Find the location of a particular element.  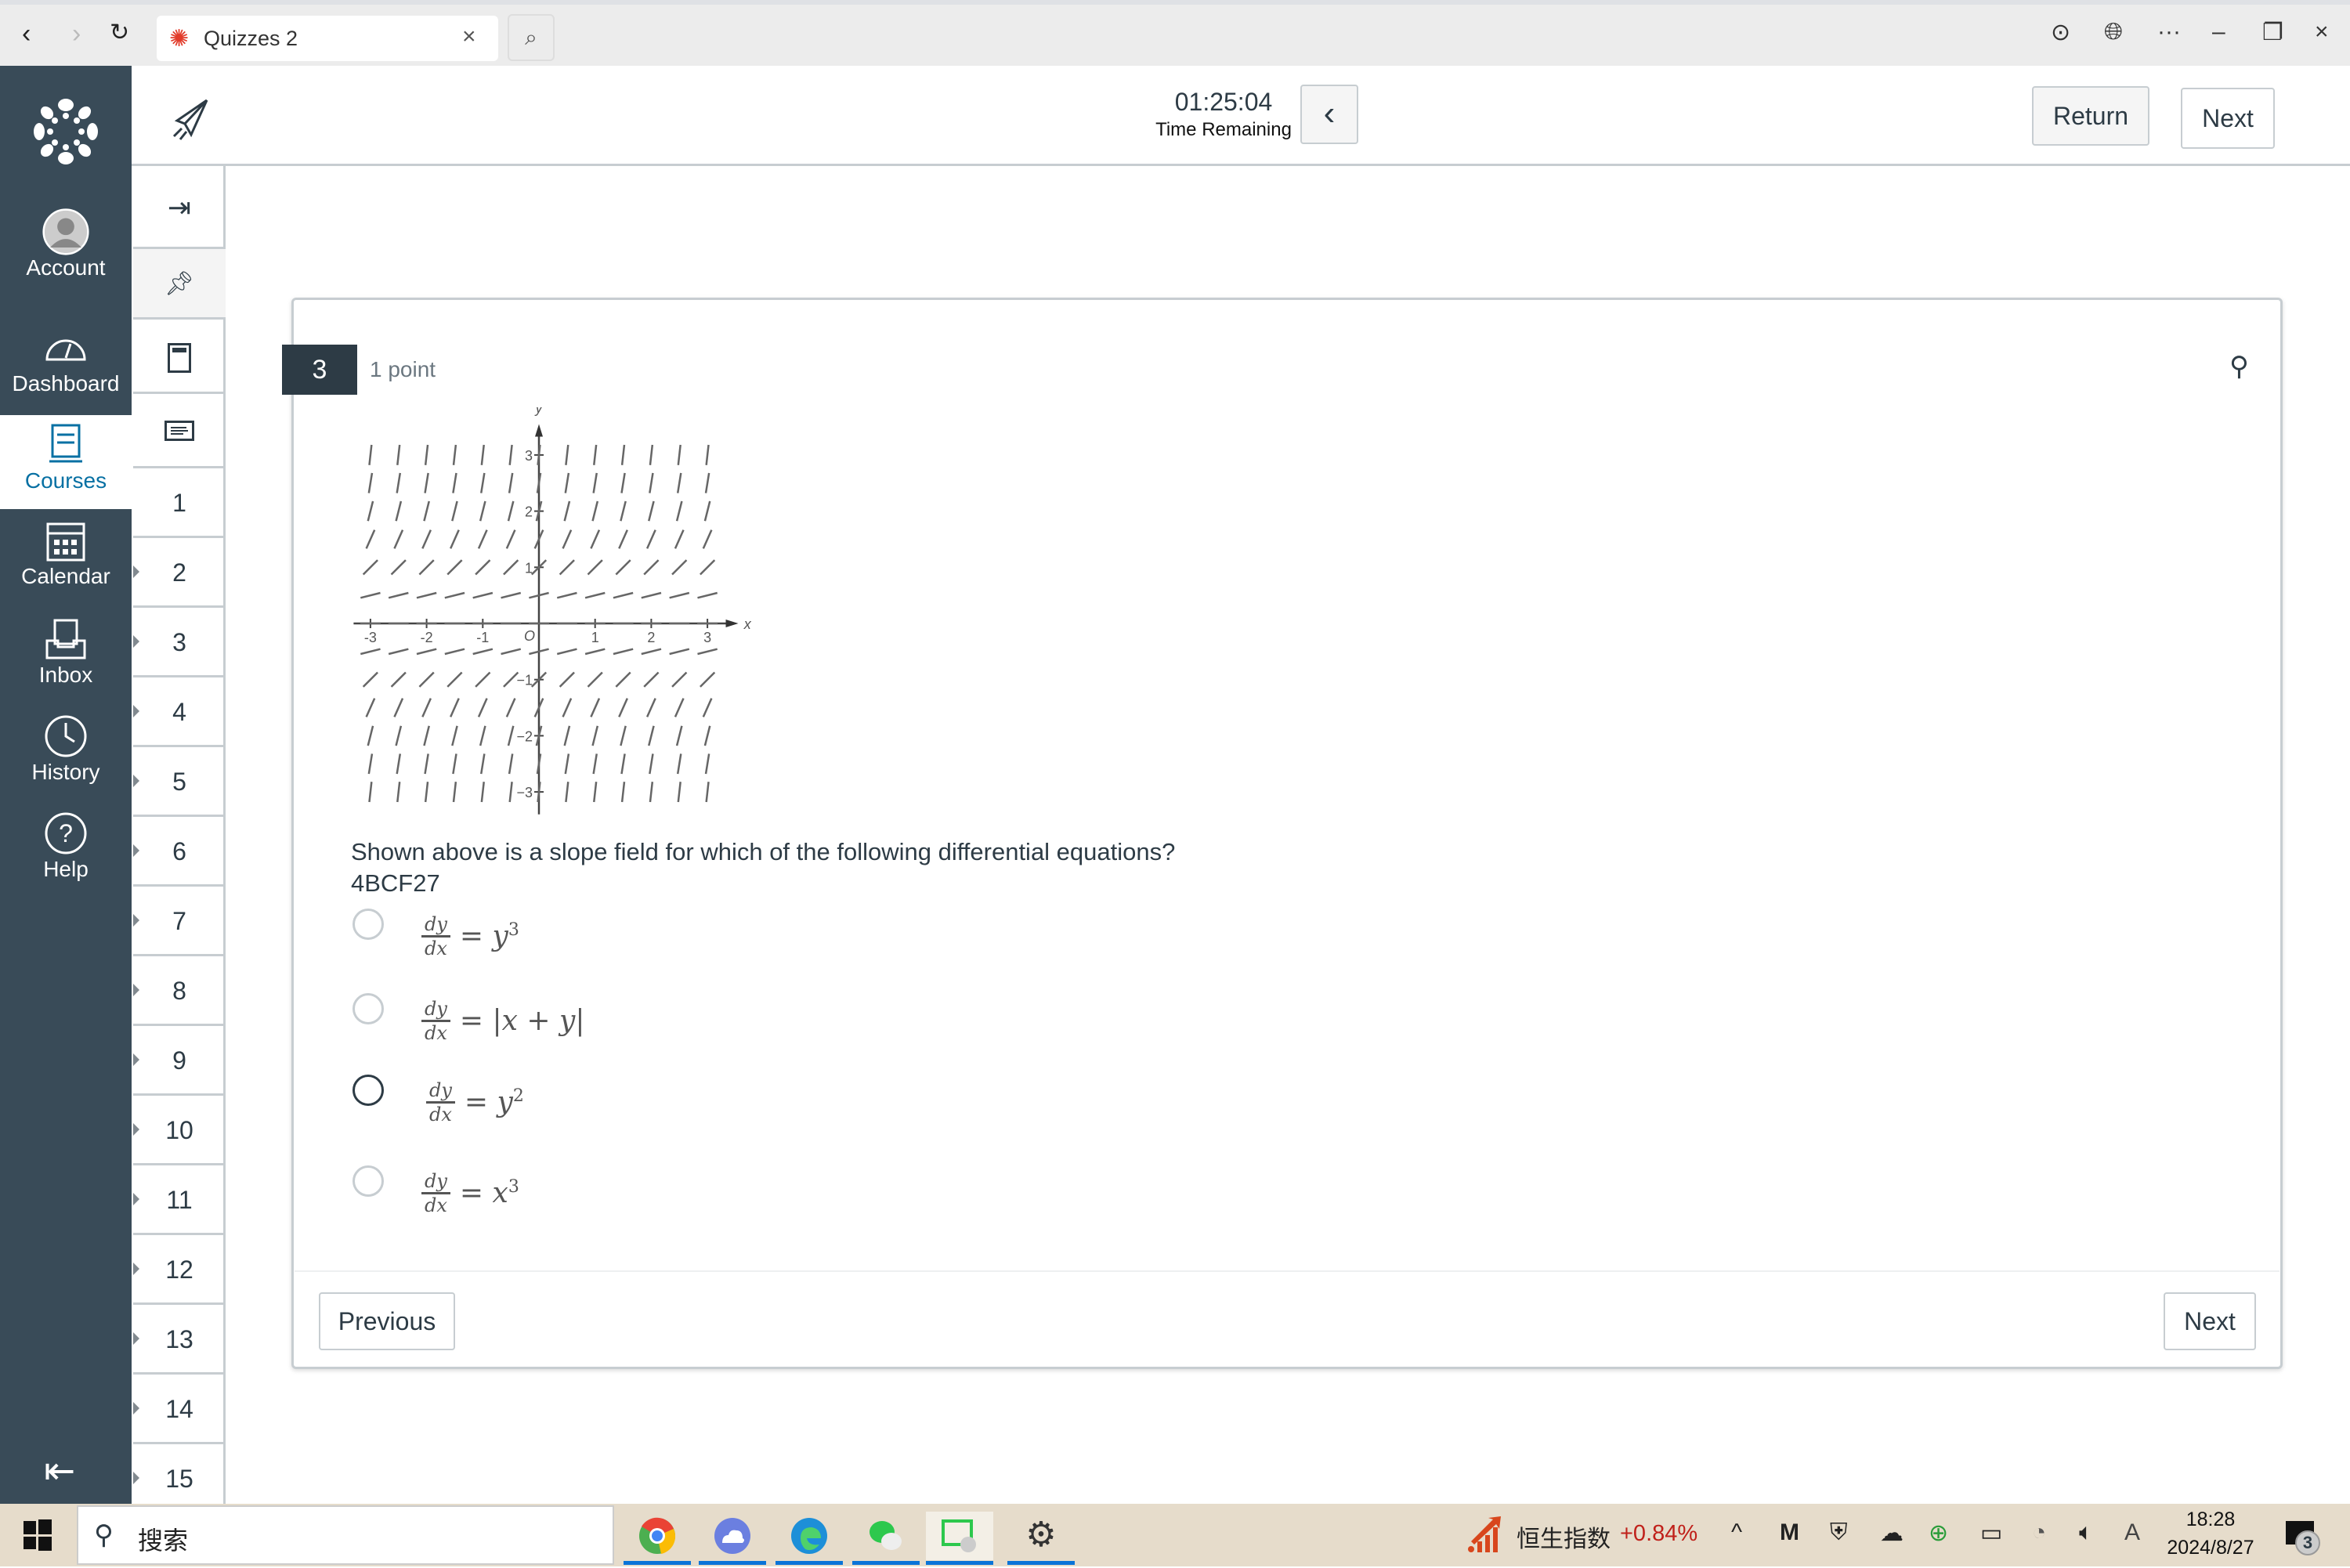

question-nav-item: 7 is located at coordinates (179, 921).